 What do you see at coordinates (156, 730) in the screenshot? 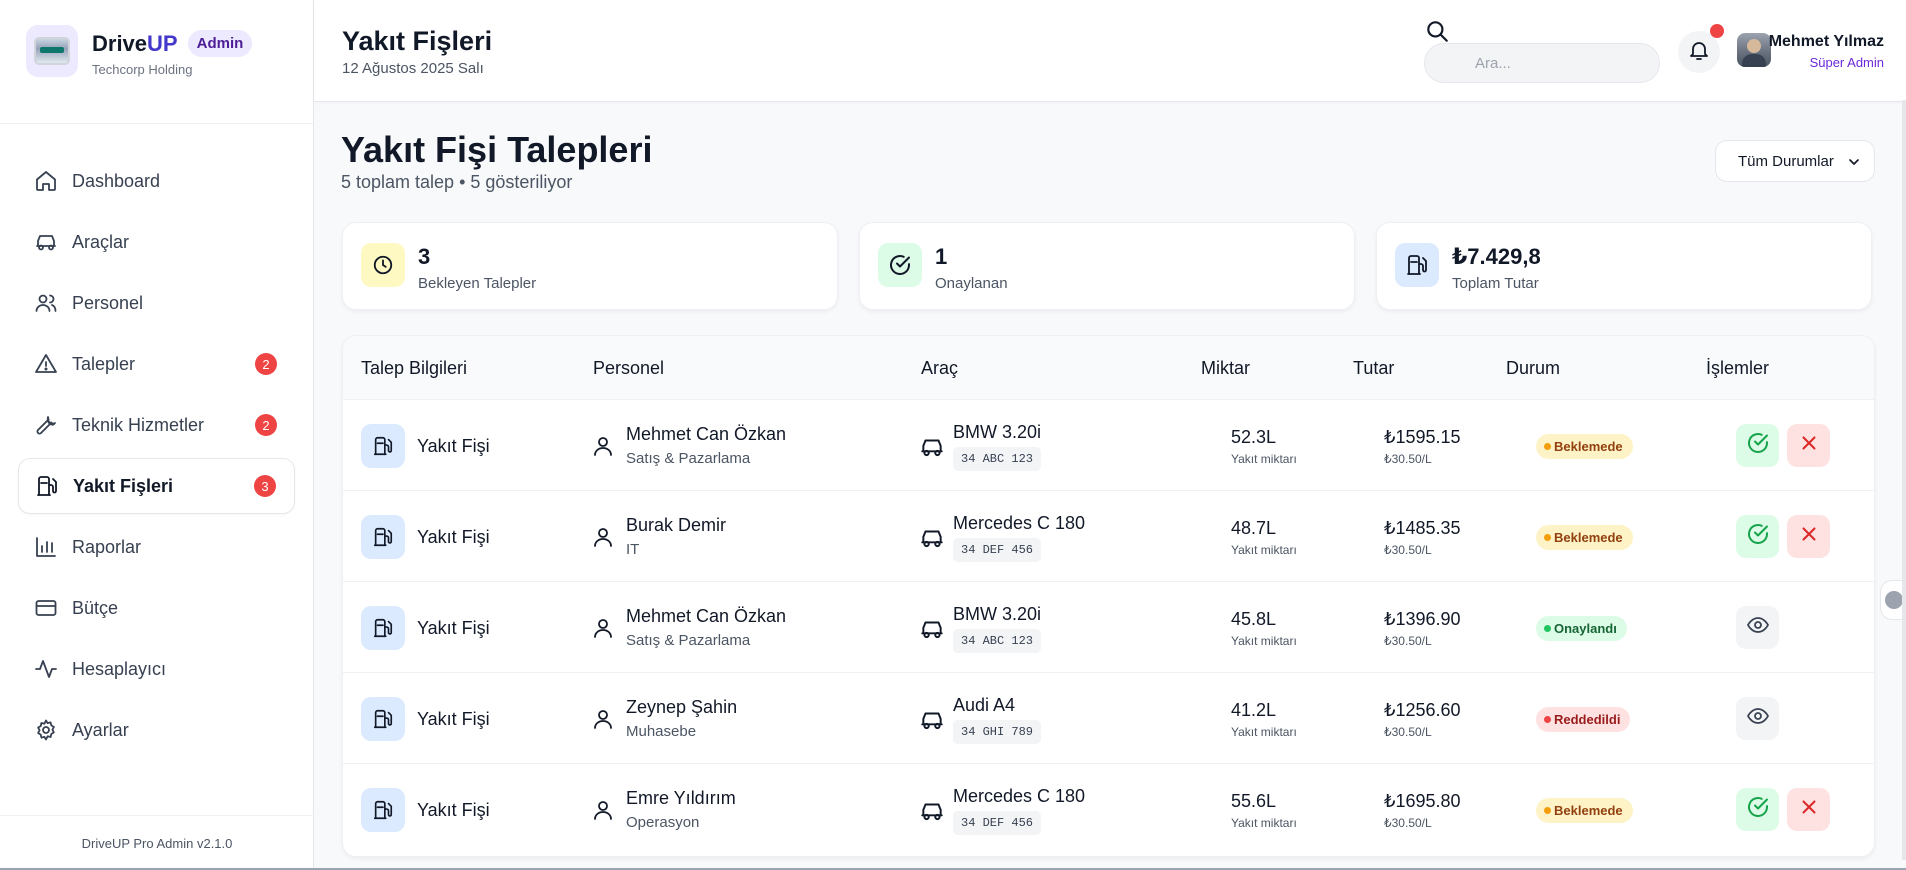
I see `sidebar-item-settings: Ayarlar` at bounding box center [156, 730].